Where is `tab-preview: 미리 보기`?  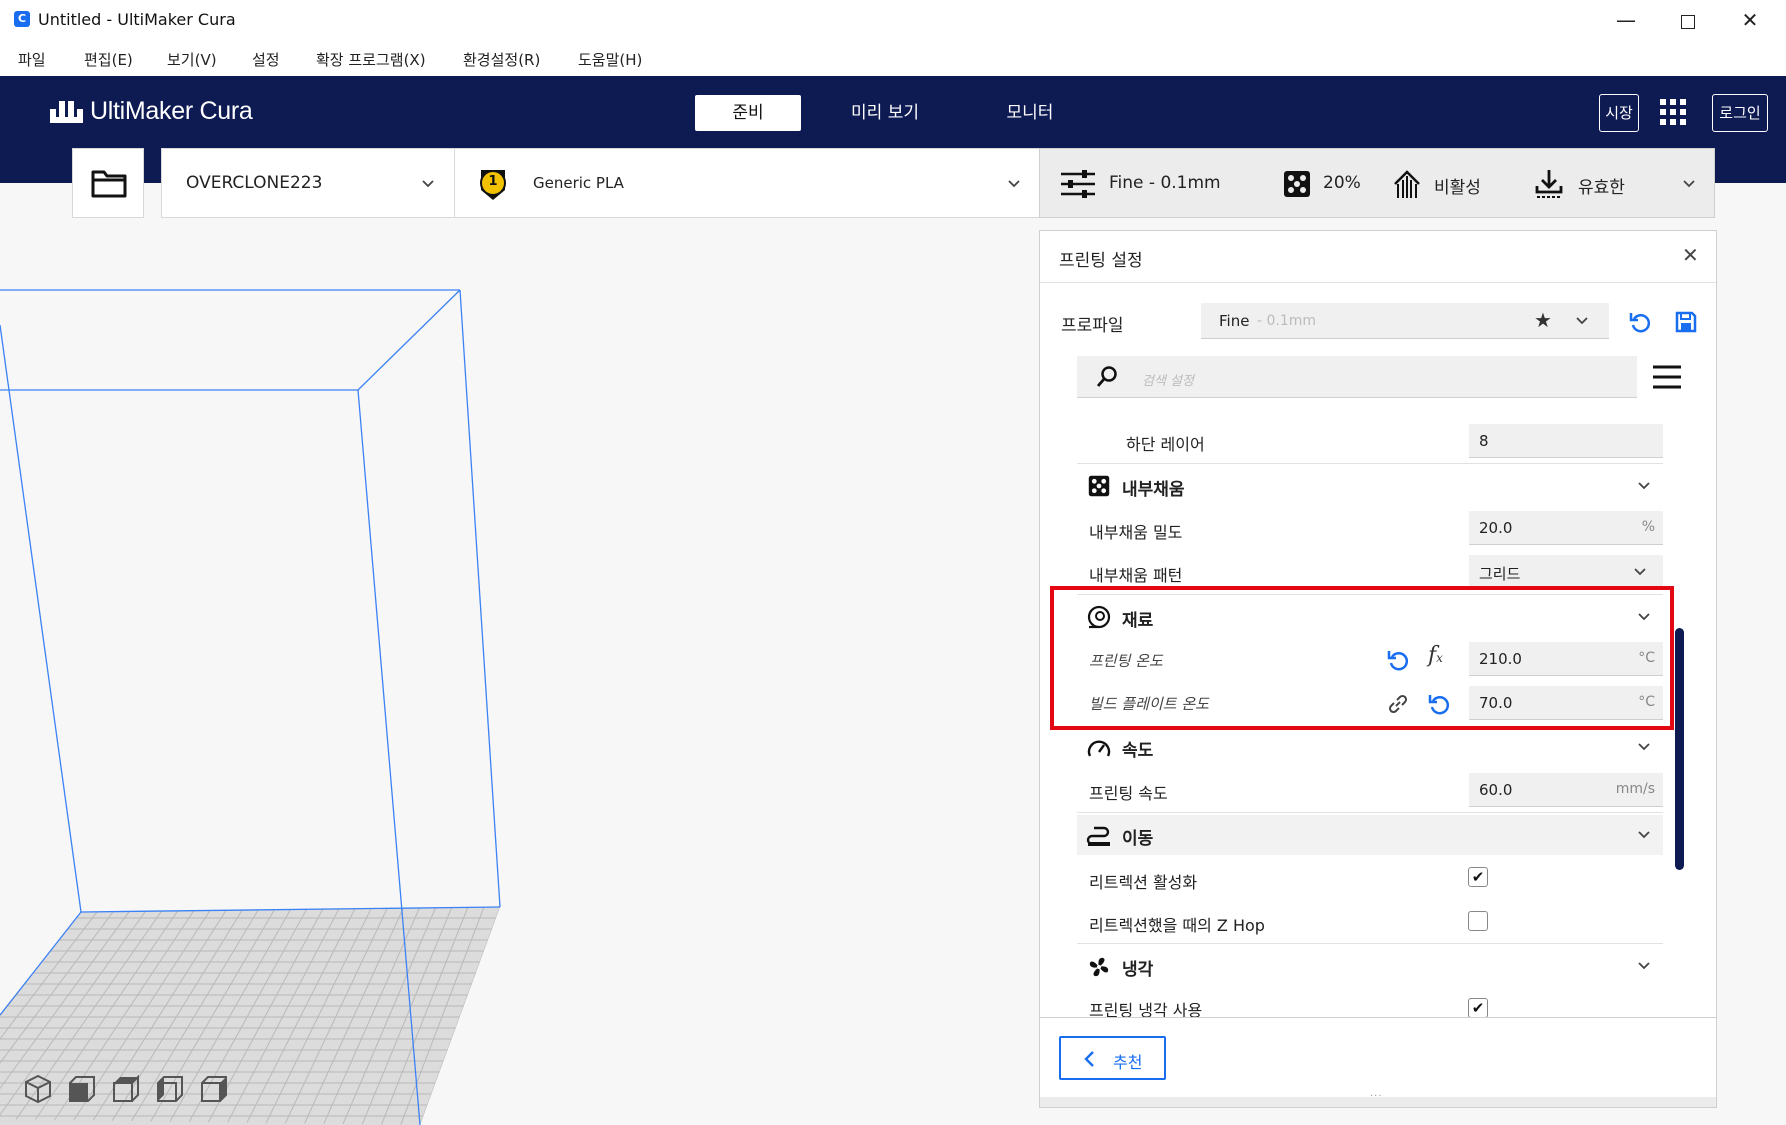 tab-preview: 미리 보기 is located at coordinates (885, 113).